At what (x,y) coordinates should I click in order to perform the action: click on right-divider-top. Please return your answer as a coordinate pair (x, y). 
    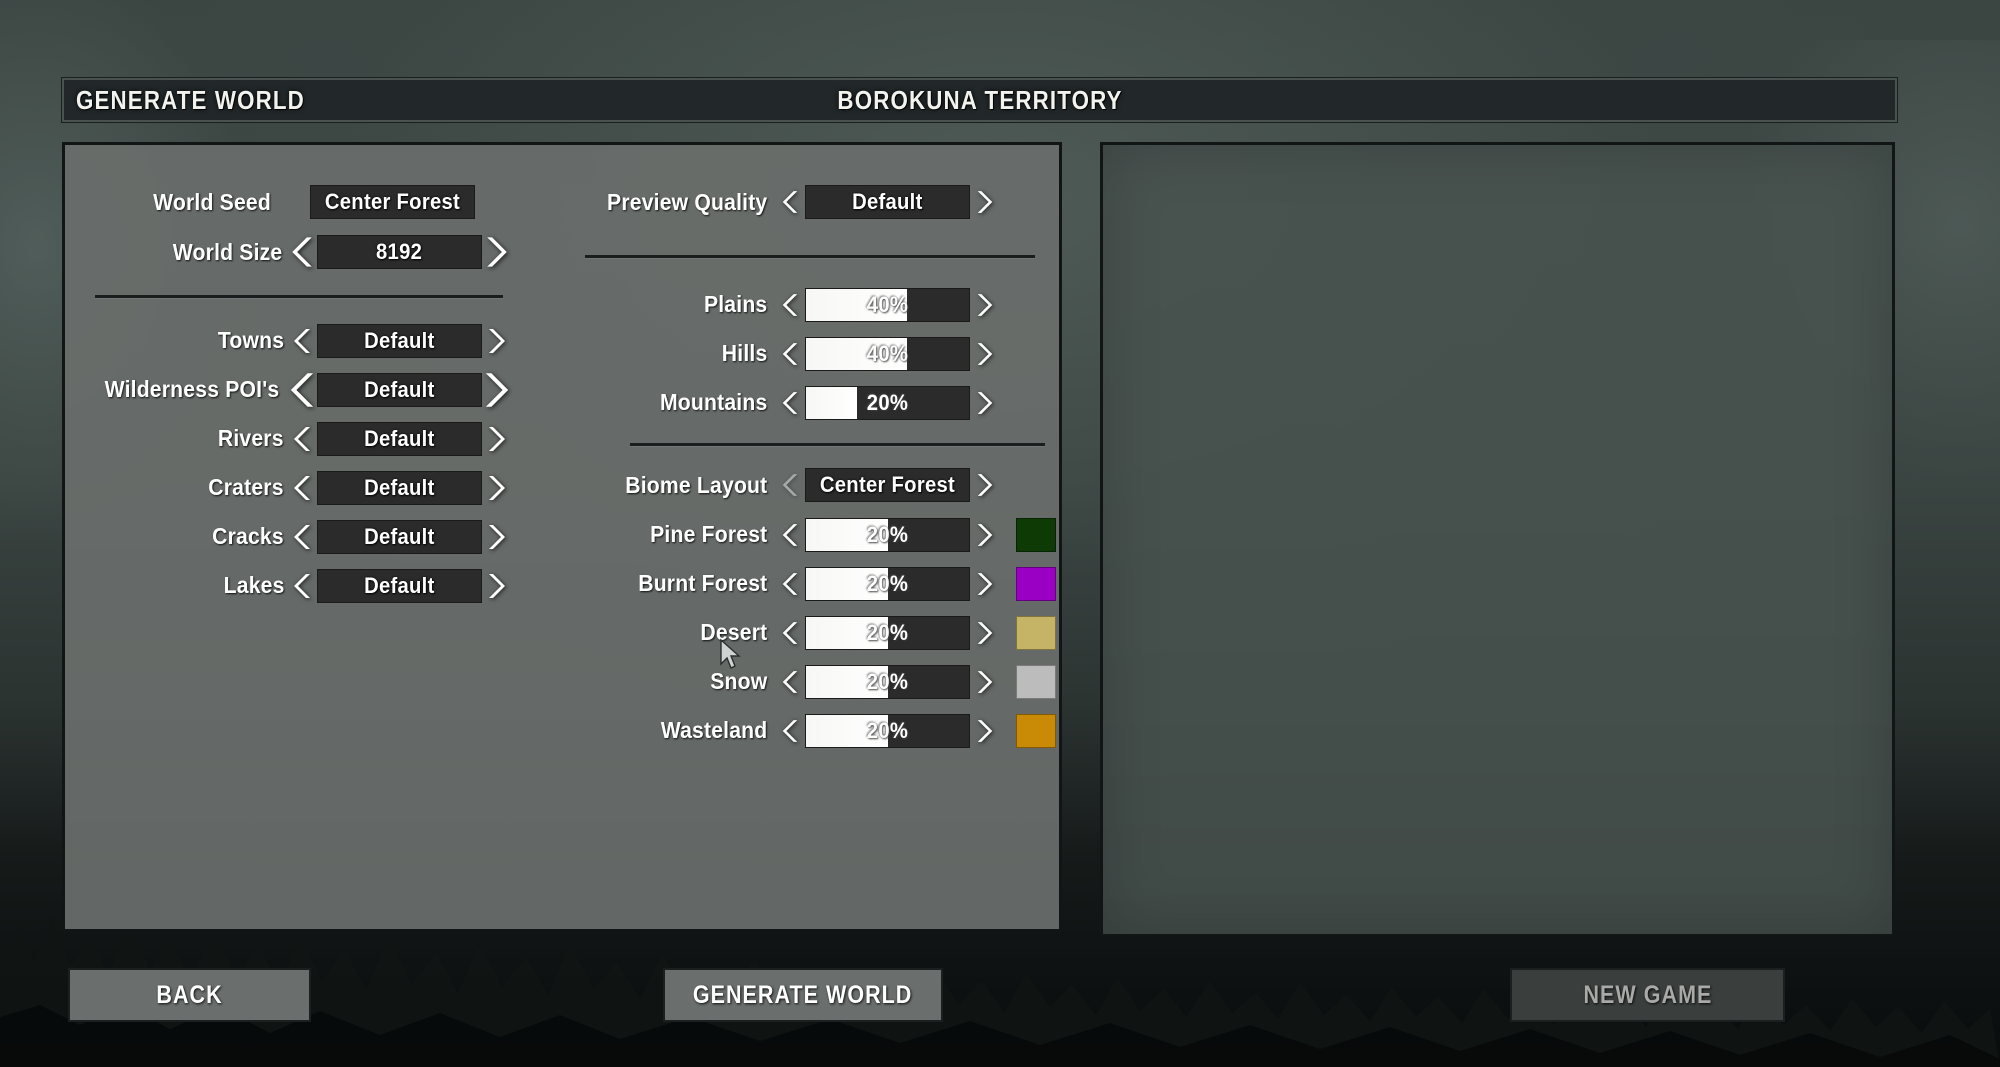
    Looking at the image, I should click on (810, 256).